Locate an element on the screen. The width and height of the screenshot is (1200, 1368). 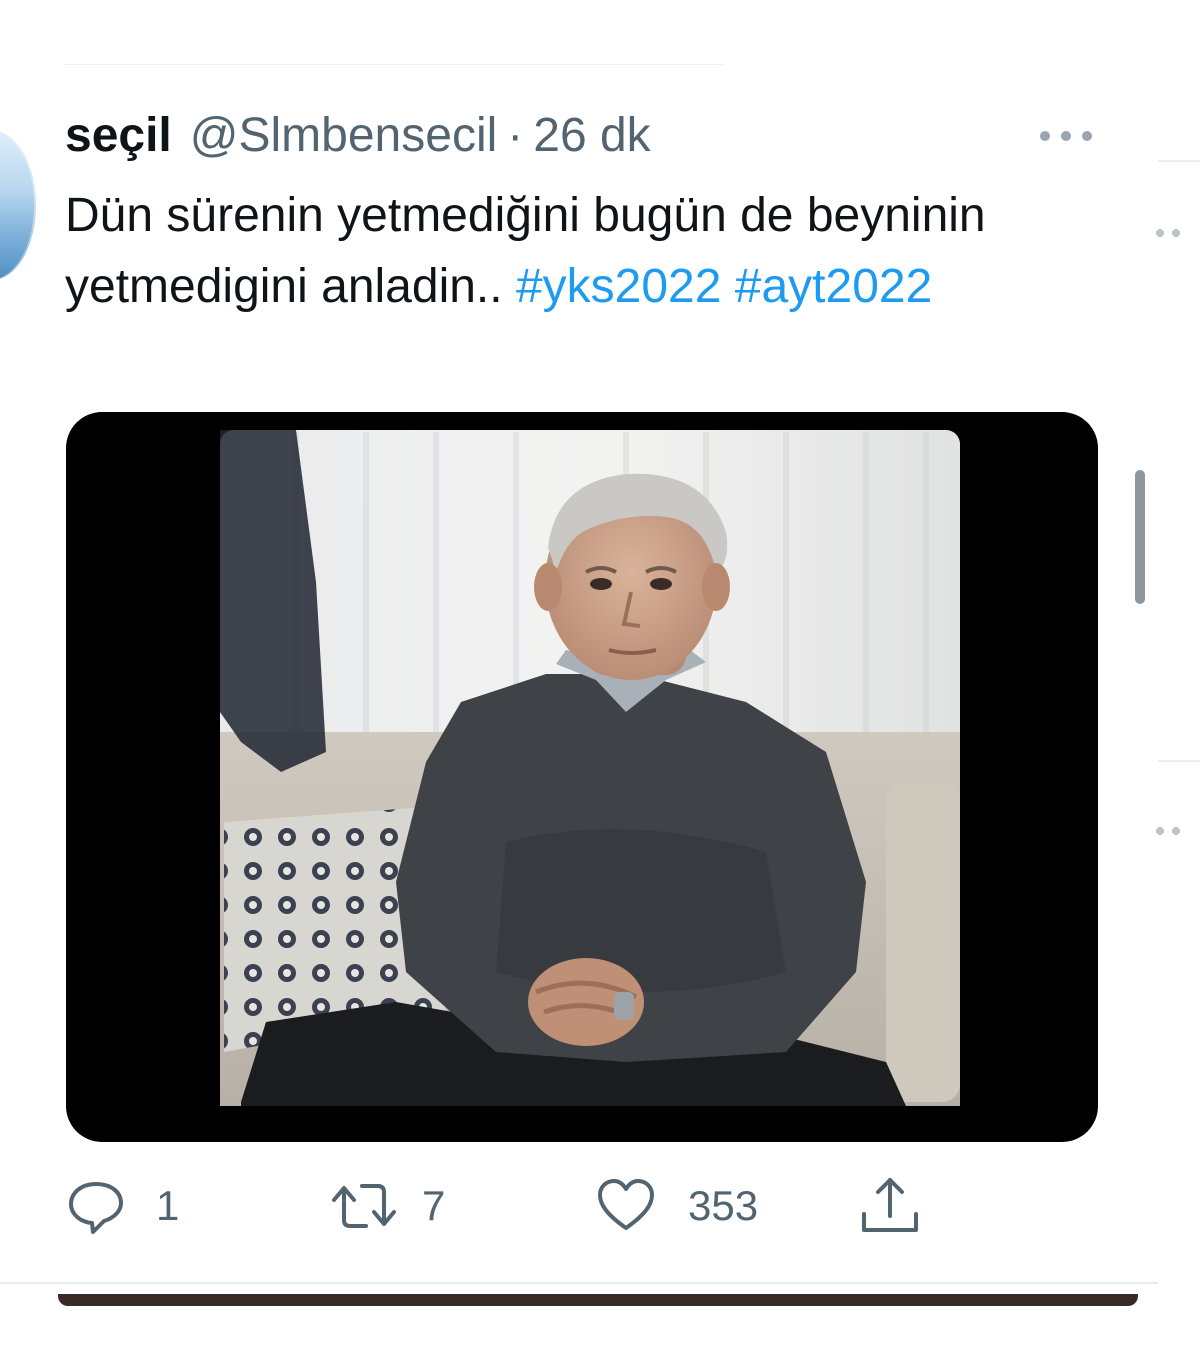
hashtag-link: #ayt2022 is located at coordinates (834, 286).